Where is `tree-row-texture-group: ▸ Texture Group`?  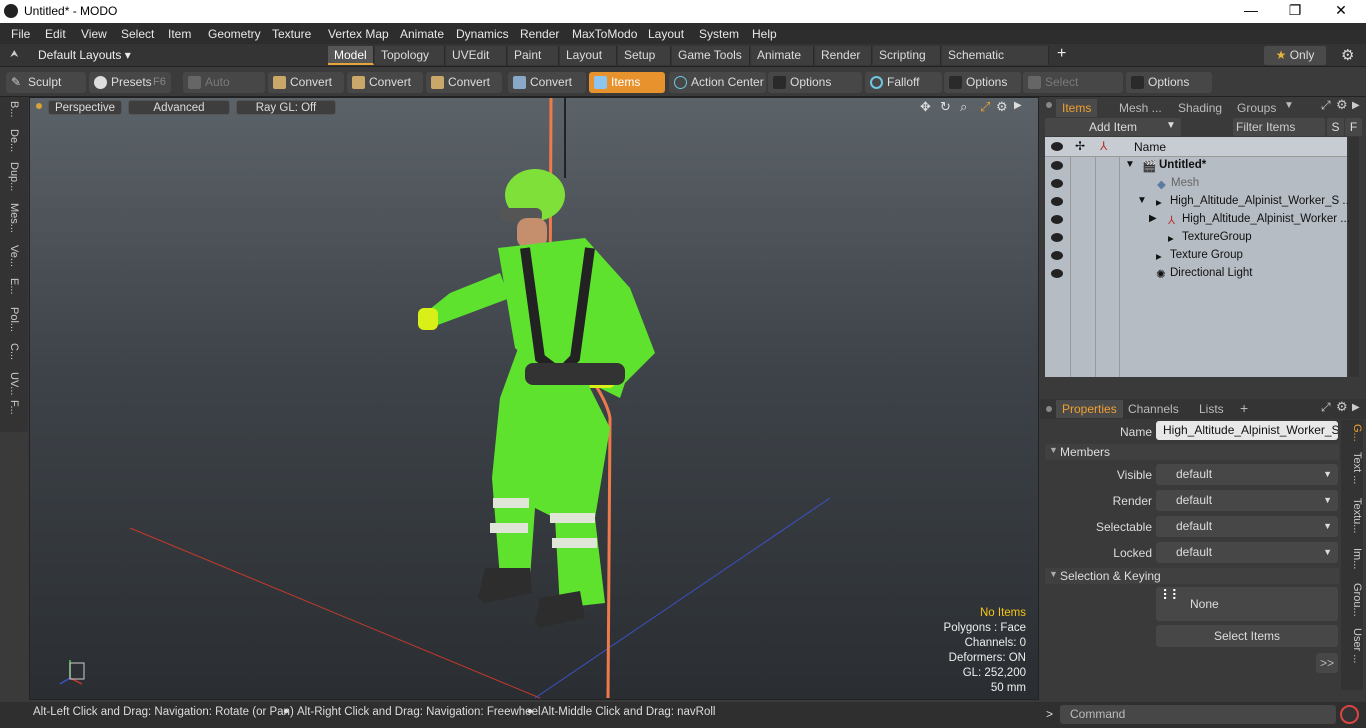
tree-row-texture-group: ▸ Texture Group is located at coordinates (1196, 256).